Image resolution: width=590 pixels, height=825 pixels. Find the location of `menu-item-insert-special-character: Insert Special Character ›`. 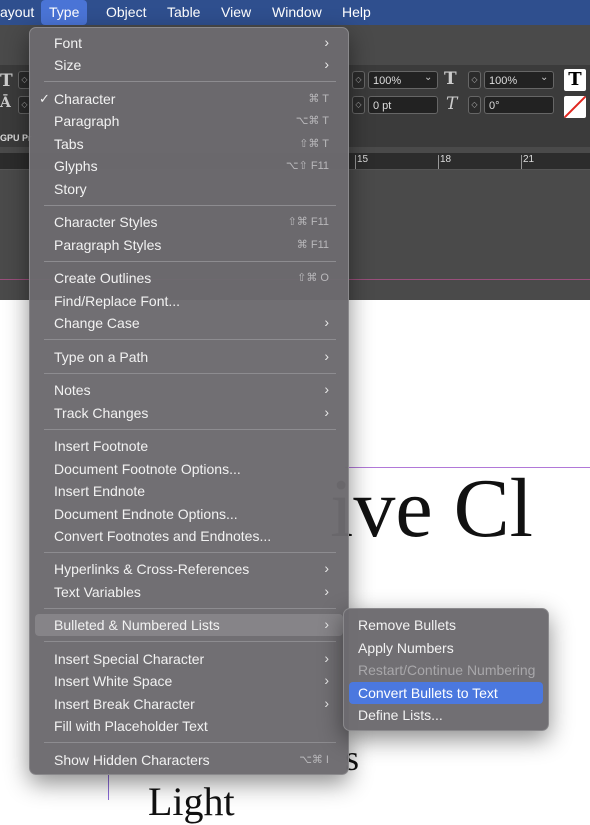

menu-item-insert-special-character: Insert Special Character › is located at coordinates (189, 659).